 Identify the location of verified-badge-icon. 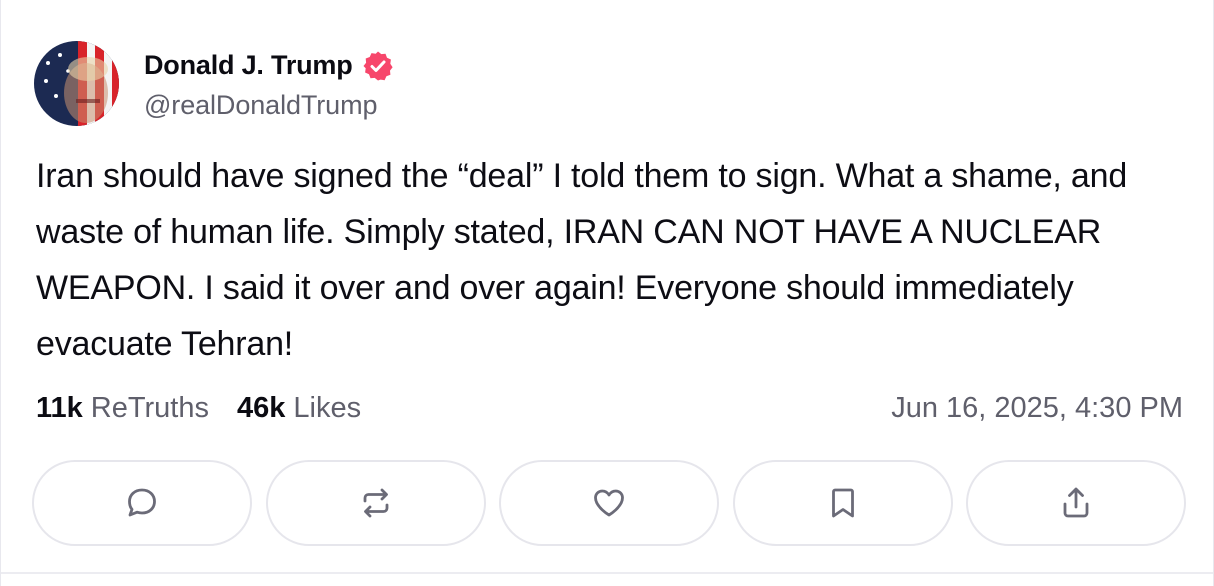
(378, 66).